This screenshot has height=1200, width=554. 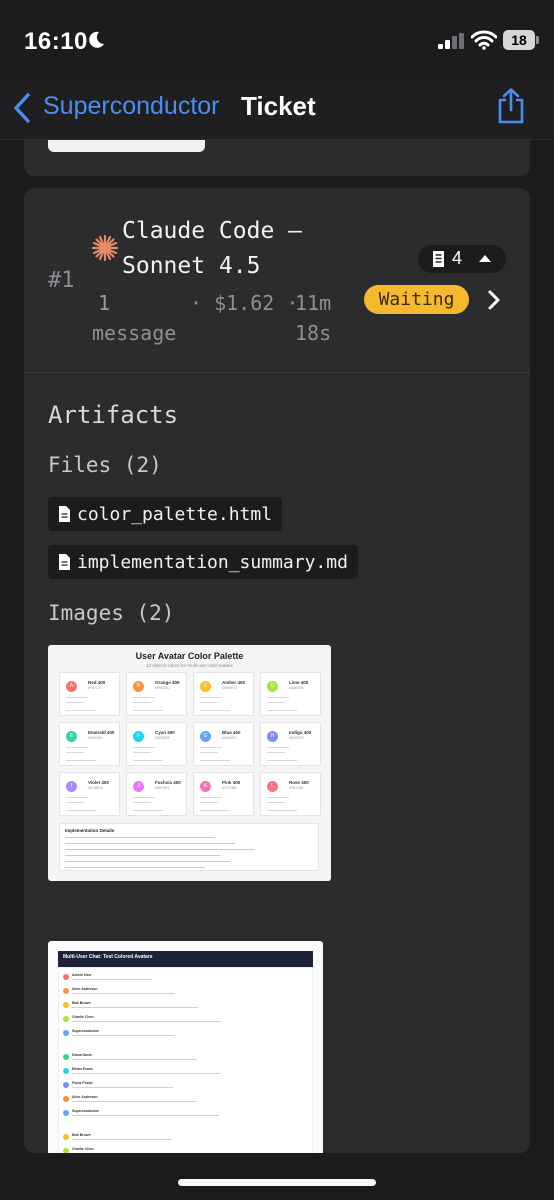 What do you see at coordinates (223, 744) in the screenshot?
I see `color-swatch: G Blue 400 #60A5FA` at bounding box center [223, 744].